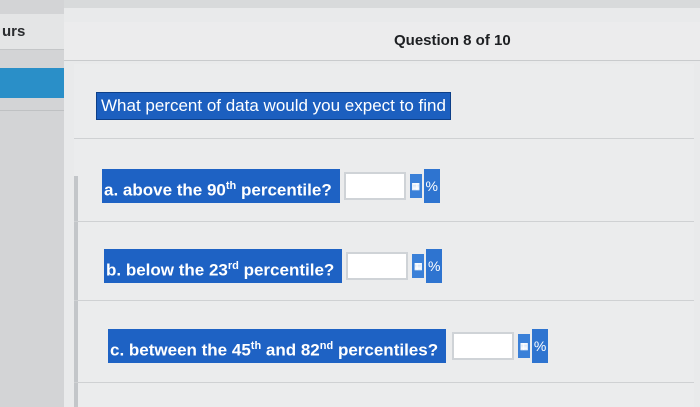 This screenshot has width=700, height=407. What do you see at coordinates (32, 83) in the screenshot?
I see `sidebar-active-item` at bounding box center [32, 83].